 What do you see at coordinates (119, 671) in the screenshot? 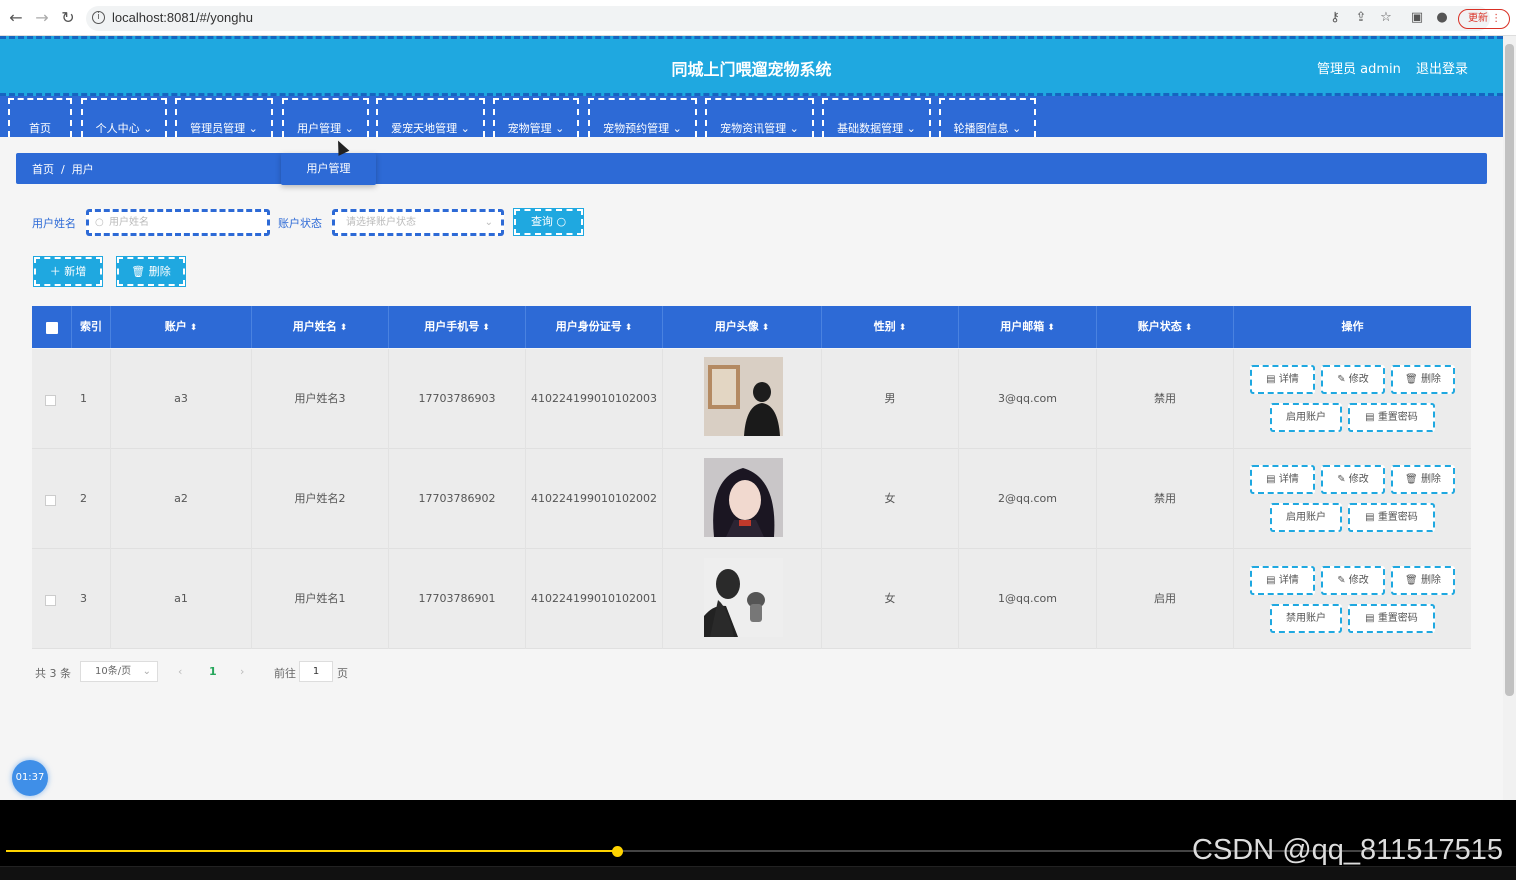
I see `page-size-select: 10条/页 ⌄` at bounding box center [119, 671].